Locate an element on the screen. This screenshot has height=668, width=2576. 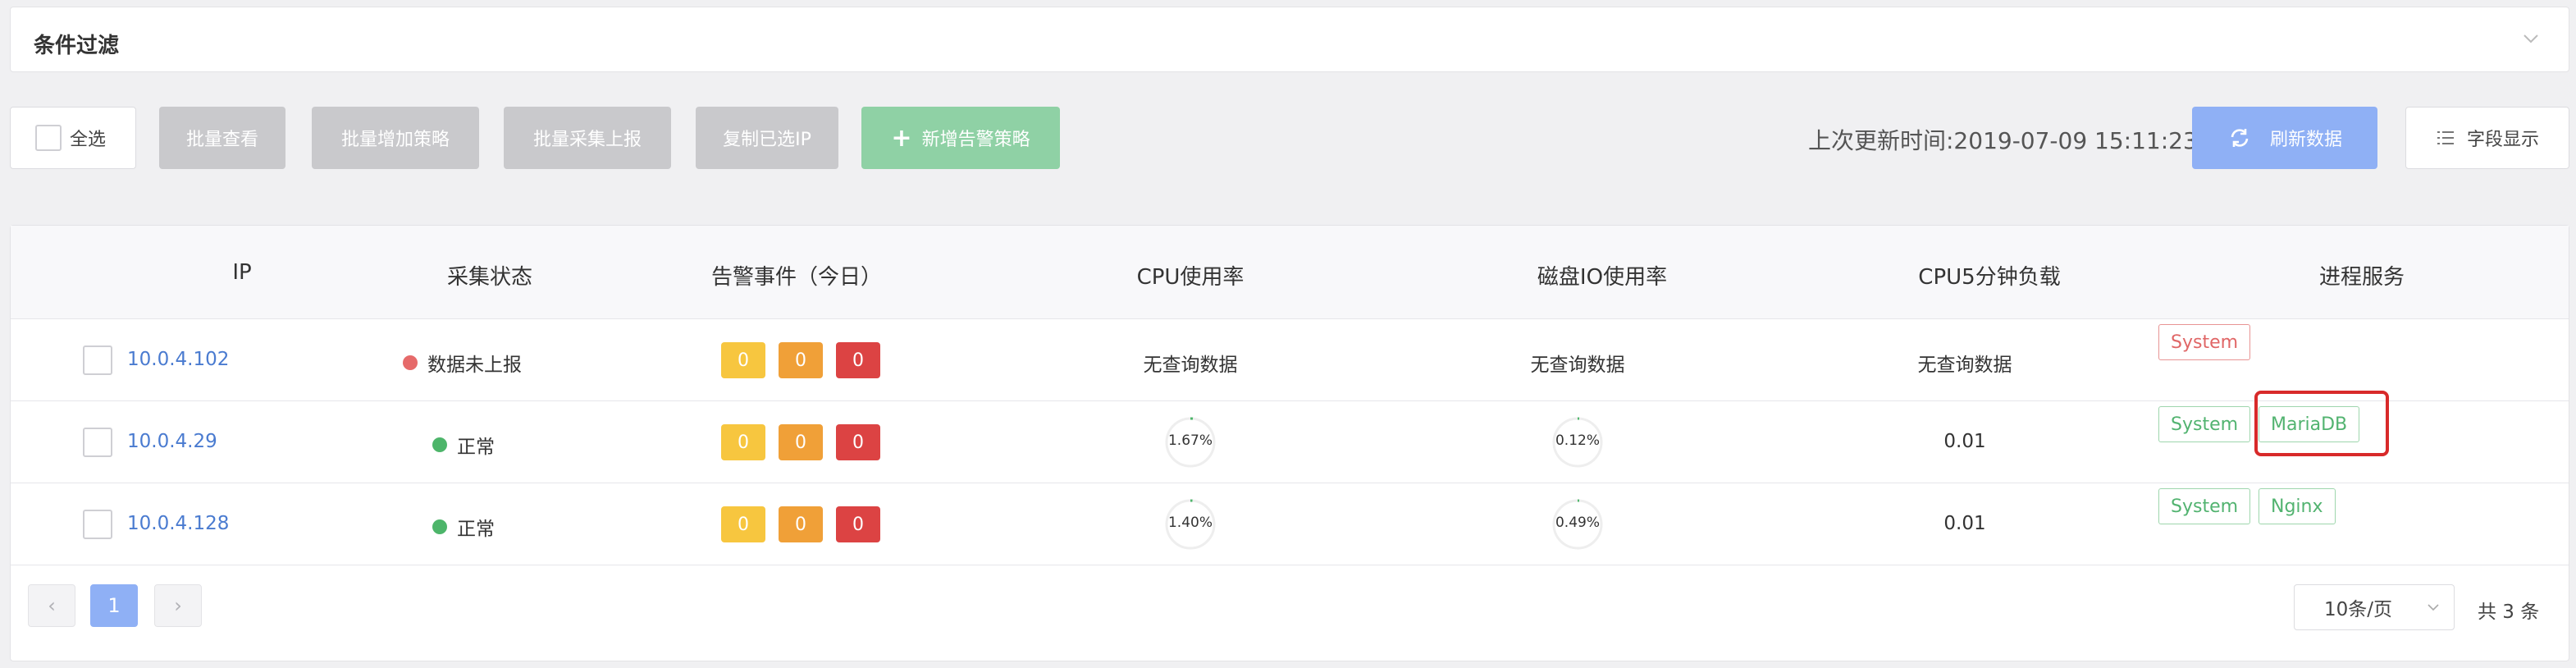
service-tag-nginx: Nginx is located at coordinates (2297, 506).